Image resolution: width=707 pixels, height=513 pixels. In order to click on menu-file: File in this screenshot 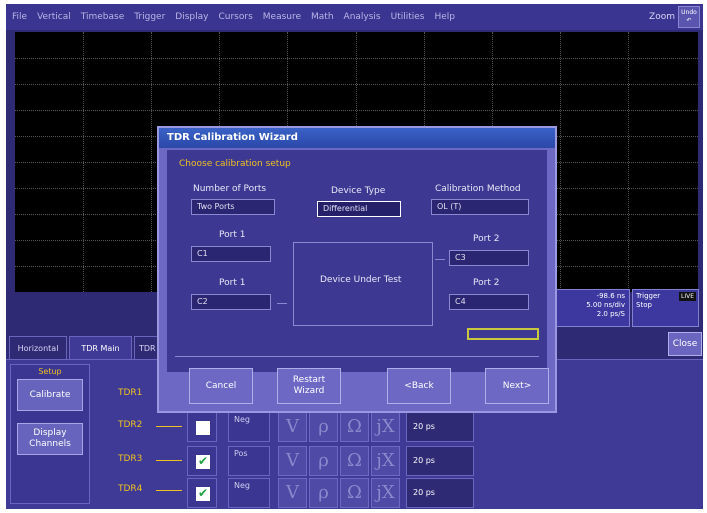, I will do `click(19, 17)`.